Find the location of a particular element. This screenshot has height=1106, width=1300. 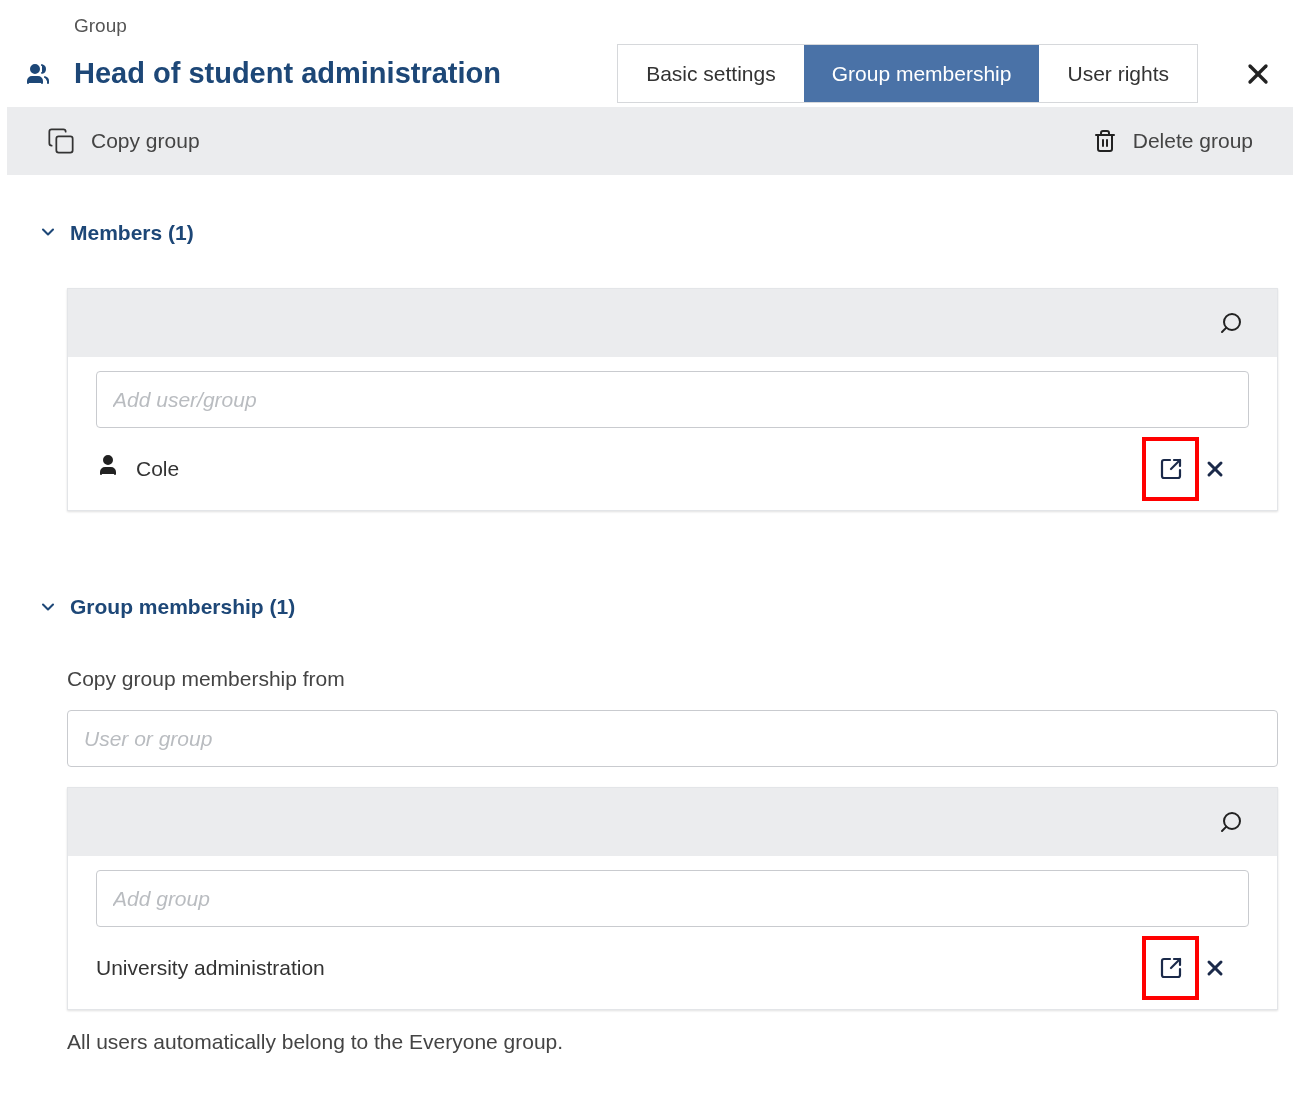

page-caption: Group is located at coordinates (100, 26).